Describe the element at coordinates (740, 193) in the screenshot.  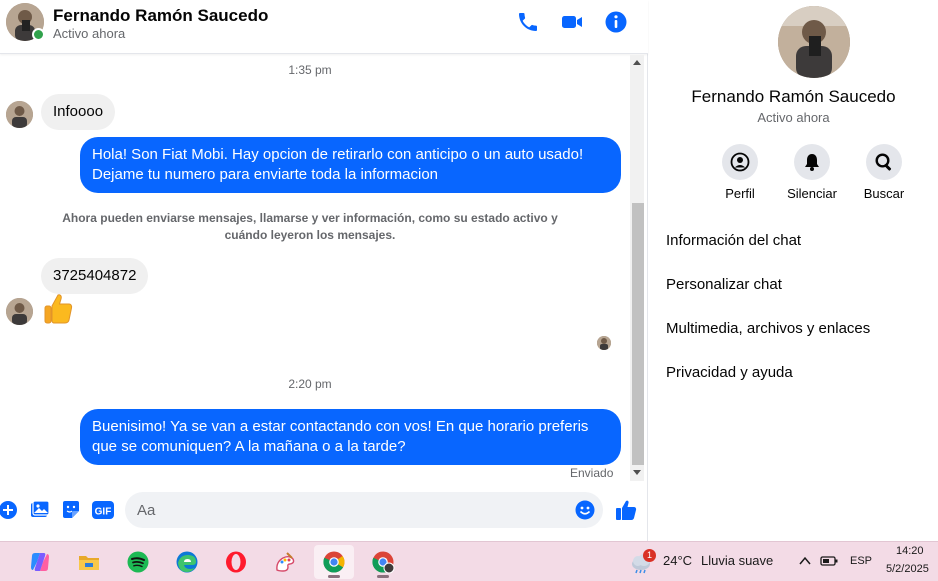
I see `profile-label: Perfil` at that location.